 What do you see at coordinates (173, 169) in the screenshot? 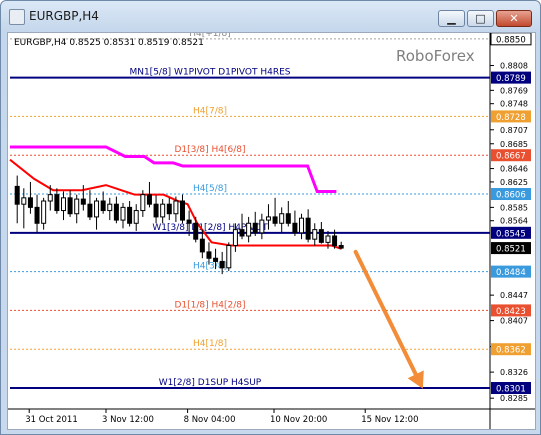
I see `magenta-indicator-line` at bounding box center [173, 169].